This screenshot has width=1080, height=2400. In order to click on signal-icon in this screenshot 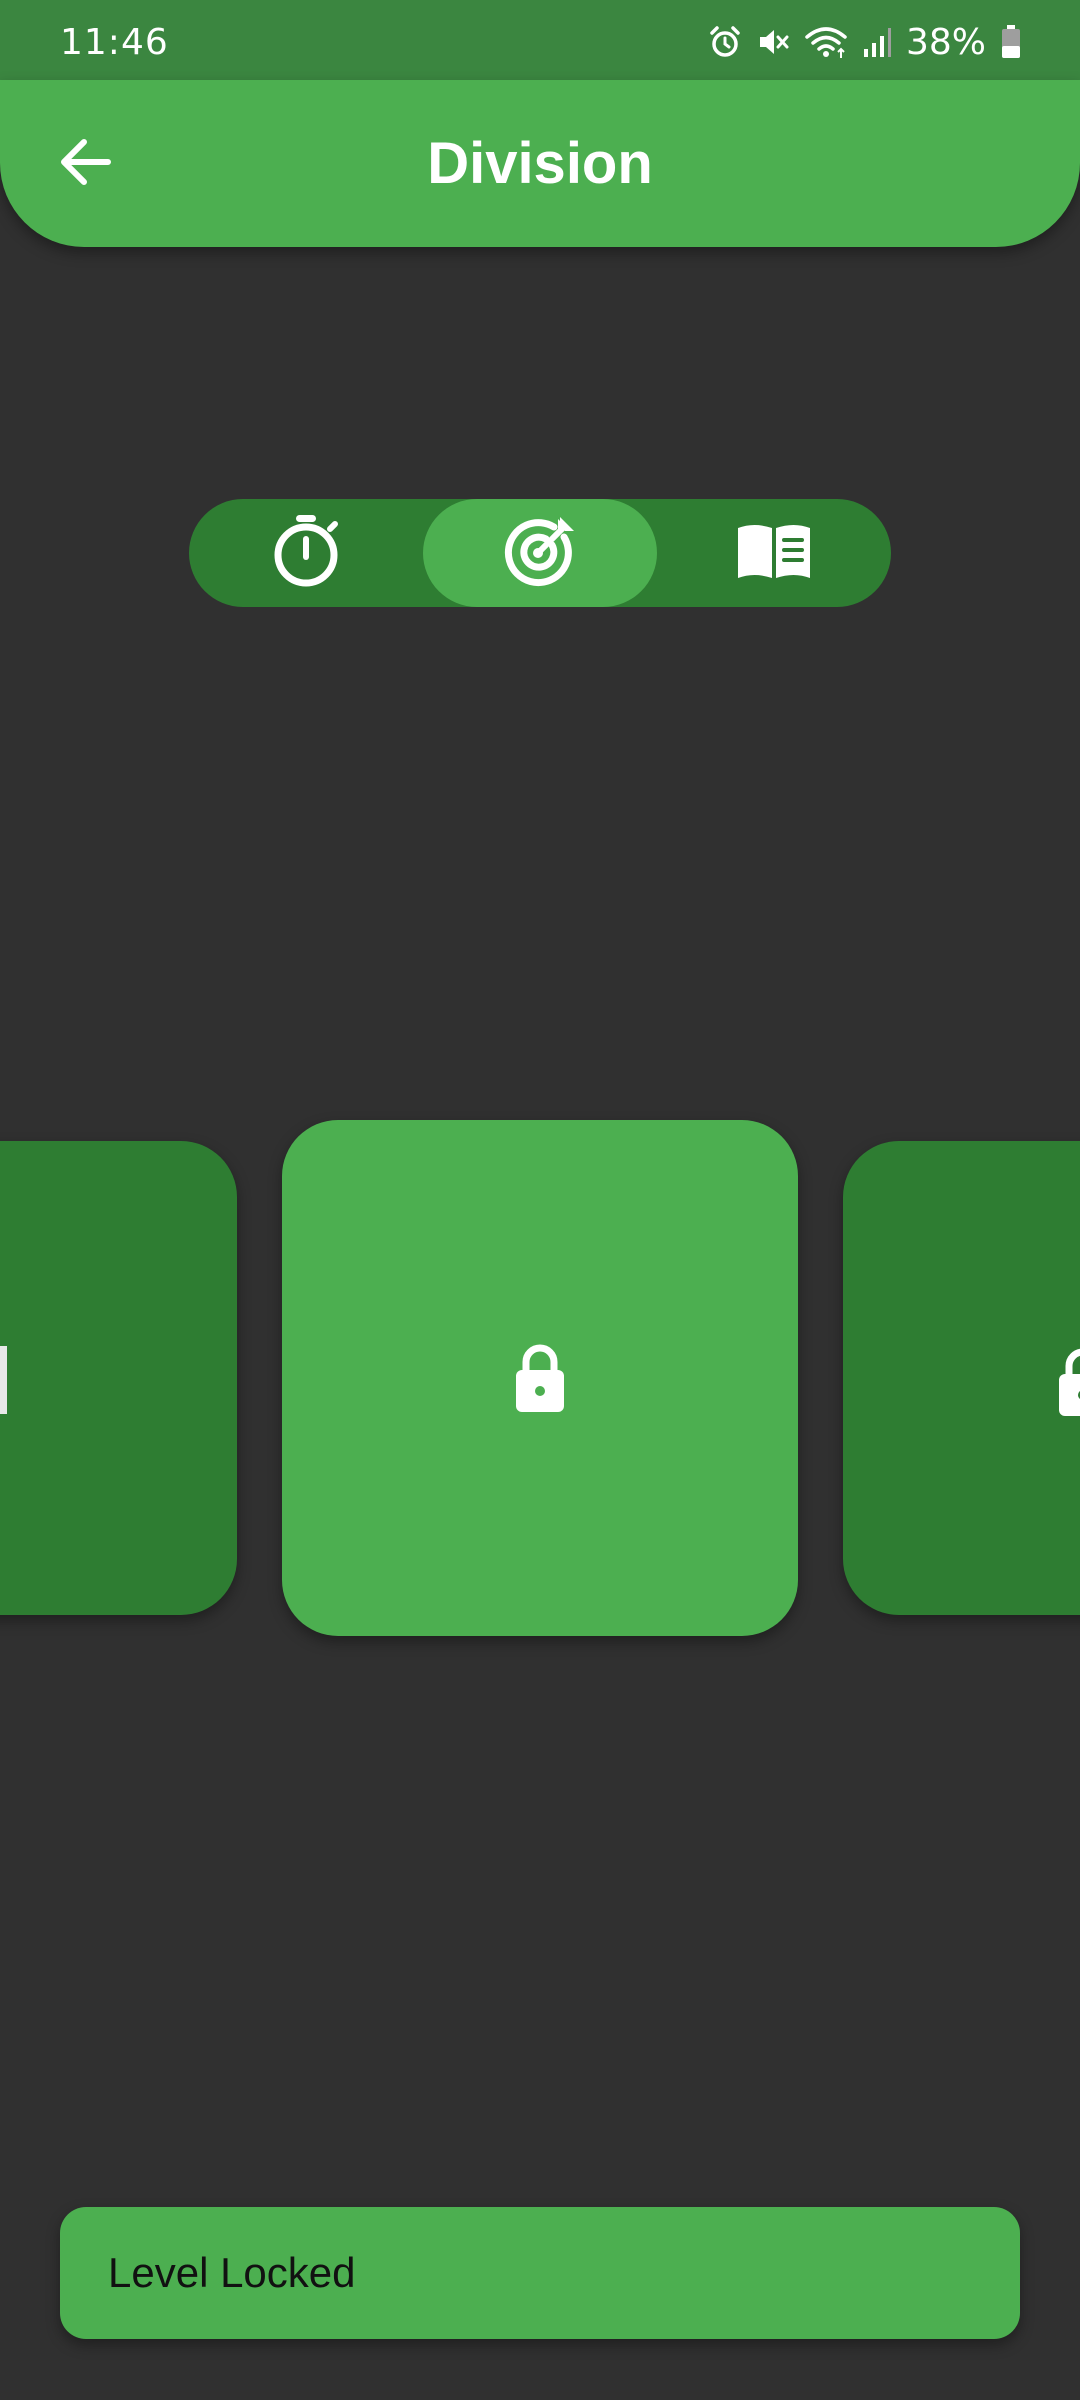, I will do `click(877, 42)`.